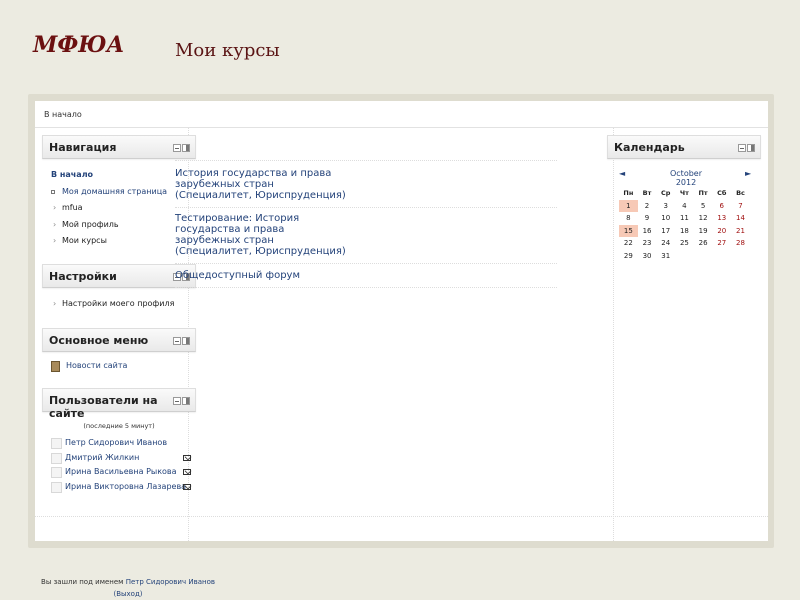  I want to click on course-title-line: Общедоступный форум, so click(237, 275).